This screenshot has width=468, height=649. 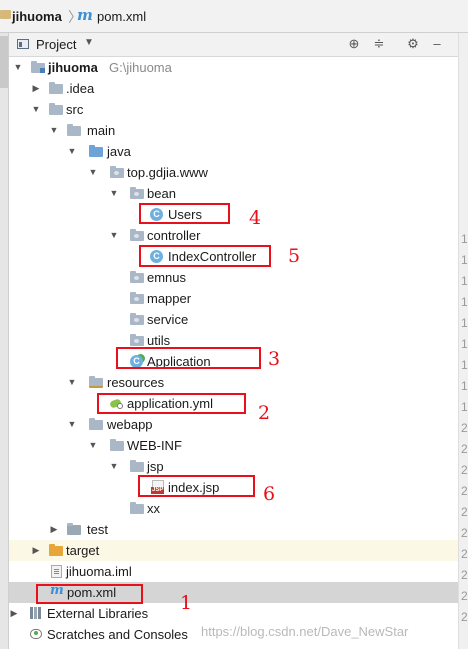 I want to click on tree-node-resources: ▼ resources, so click(x=233, y=382).